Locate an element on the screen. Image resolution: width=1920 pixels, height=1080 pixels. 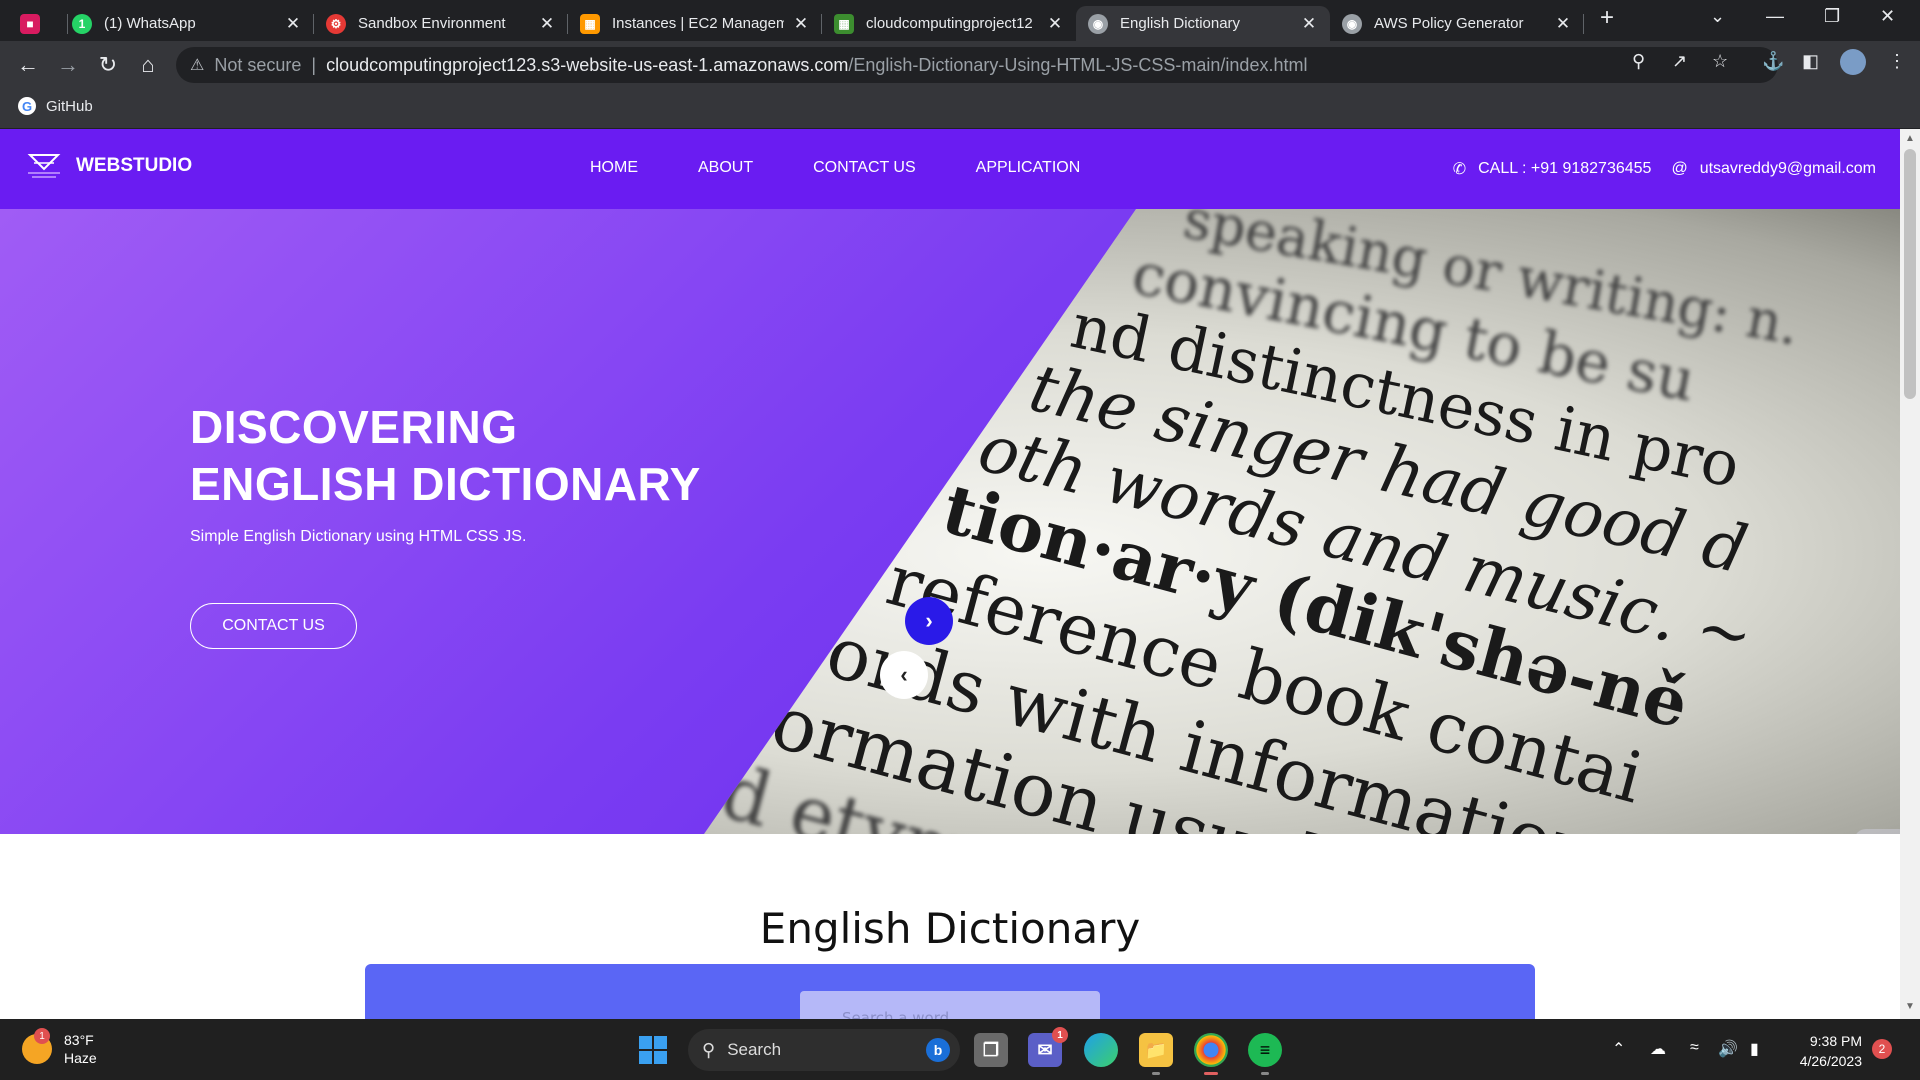
whatsapp-icon: 1 is located at coordinates (82, 23).